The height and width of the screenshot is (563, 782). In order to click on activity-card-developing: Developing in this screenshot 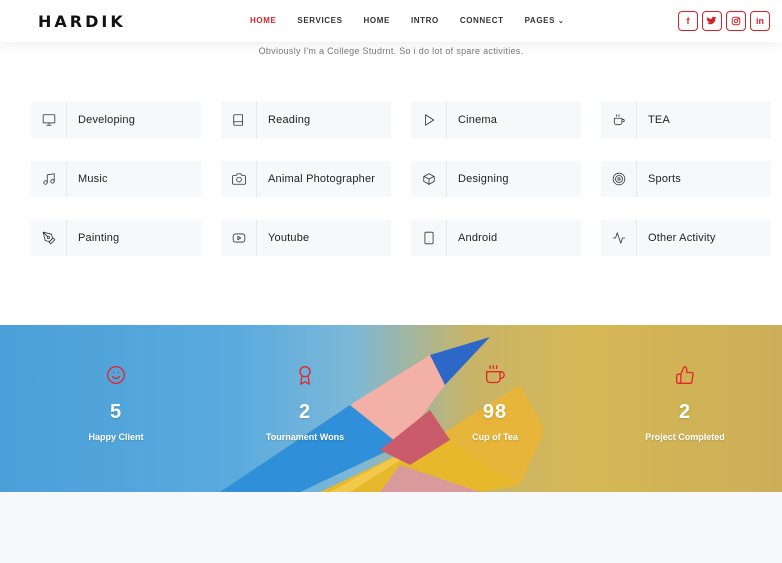, I will do `click(116, 120)`.